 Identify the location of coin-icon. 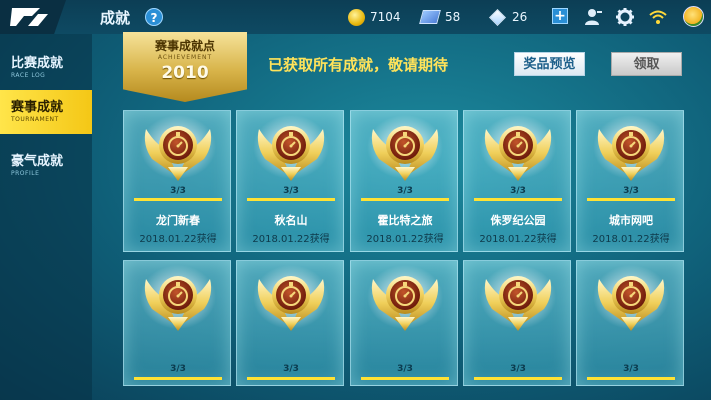
(356, 17).